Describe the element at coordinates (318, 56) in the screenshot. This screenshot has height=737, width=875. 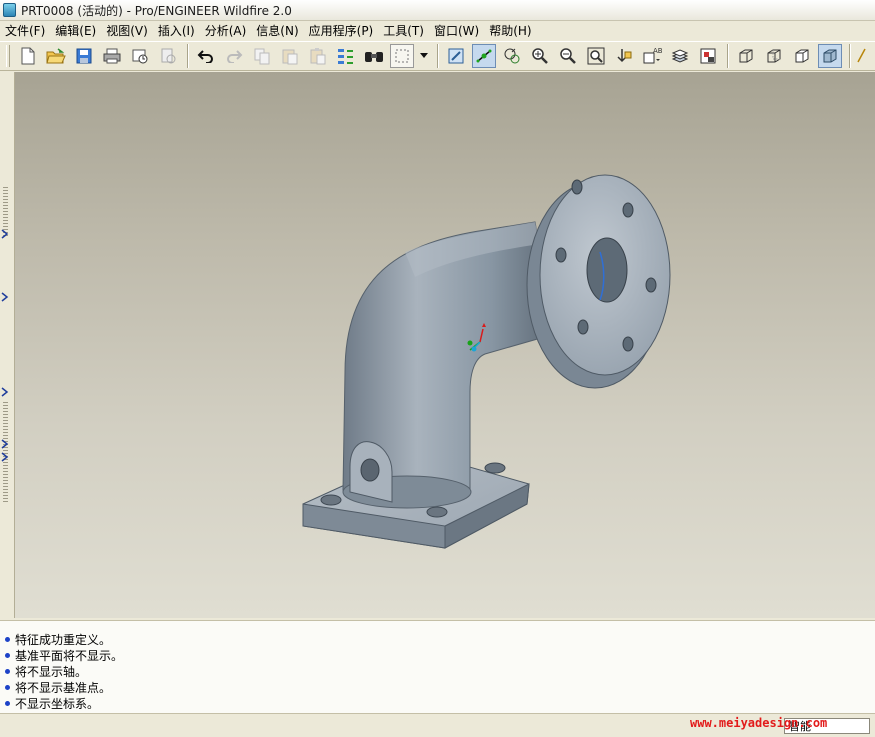
I see `paste-special-icon` at that location.